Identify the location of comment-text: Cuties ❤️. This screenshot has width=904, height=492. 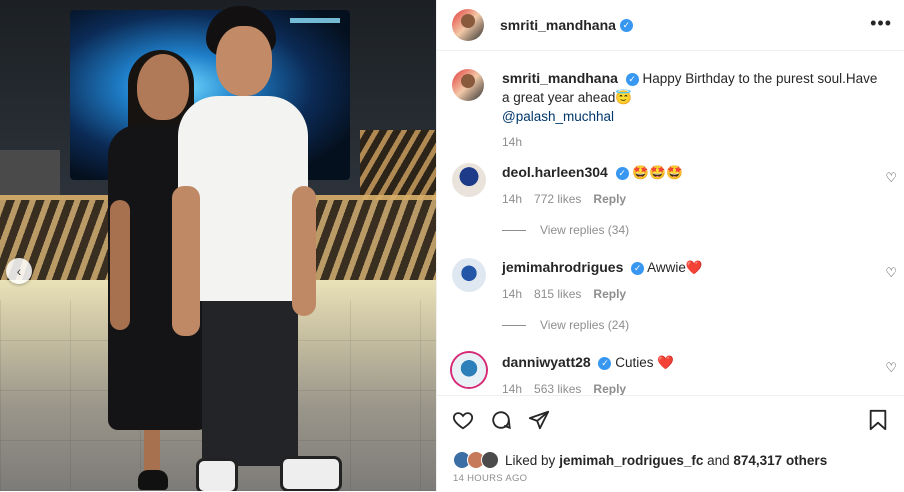
(645, 362).